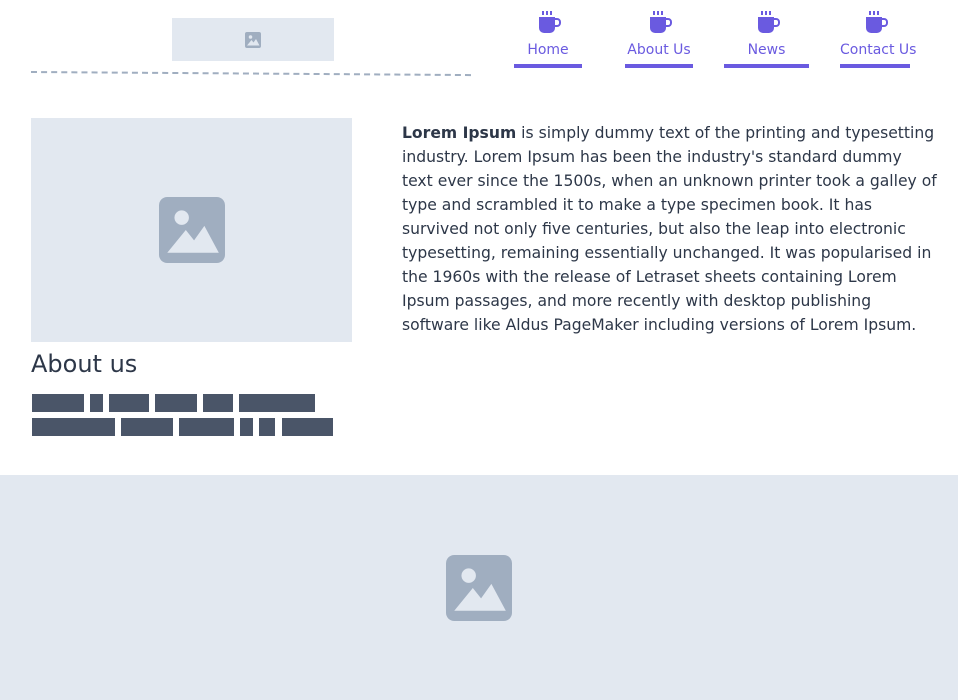 The height and width of the screenshot is (700, 958). I want to click on nav-item-contact-us: Contact Us, so click(878, 38).